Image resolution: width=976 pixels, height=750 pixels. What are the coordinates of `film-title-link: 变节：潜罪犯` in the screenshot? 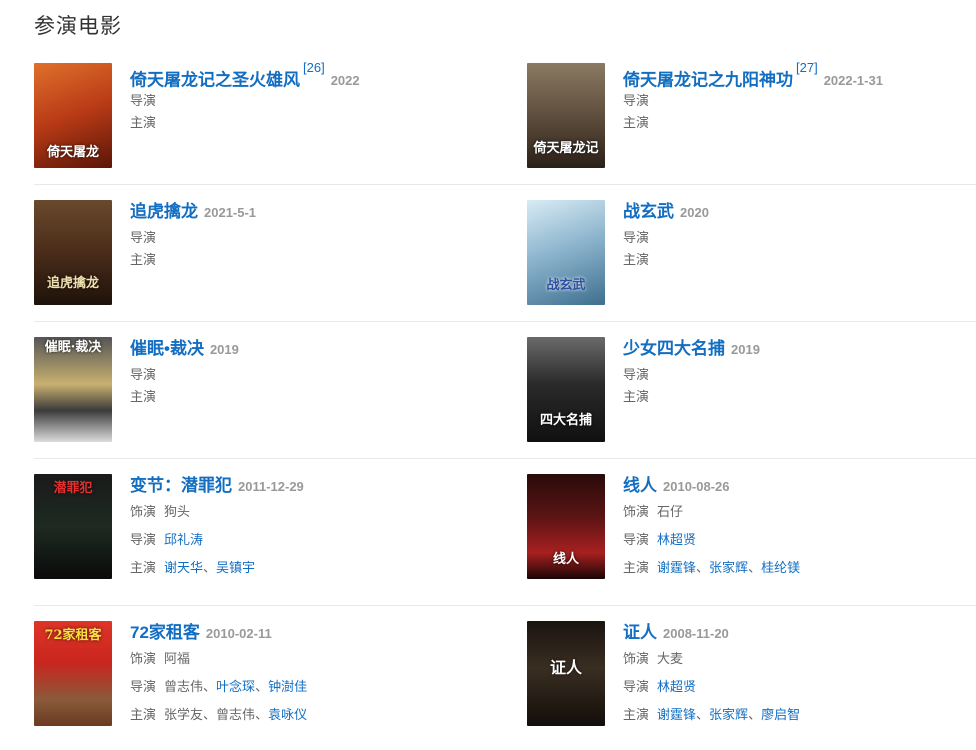 It's located at (181, 485).